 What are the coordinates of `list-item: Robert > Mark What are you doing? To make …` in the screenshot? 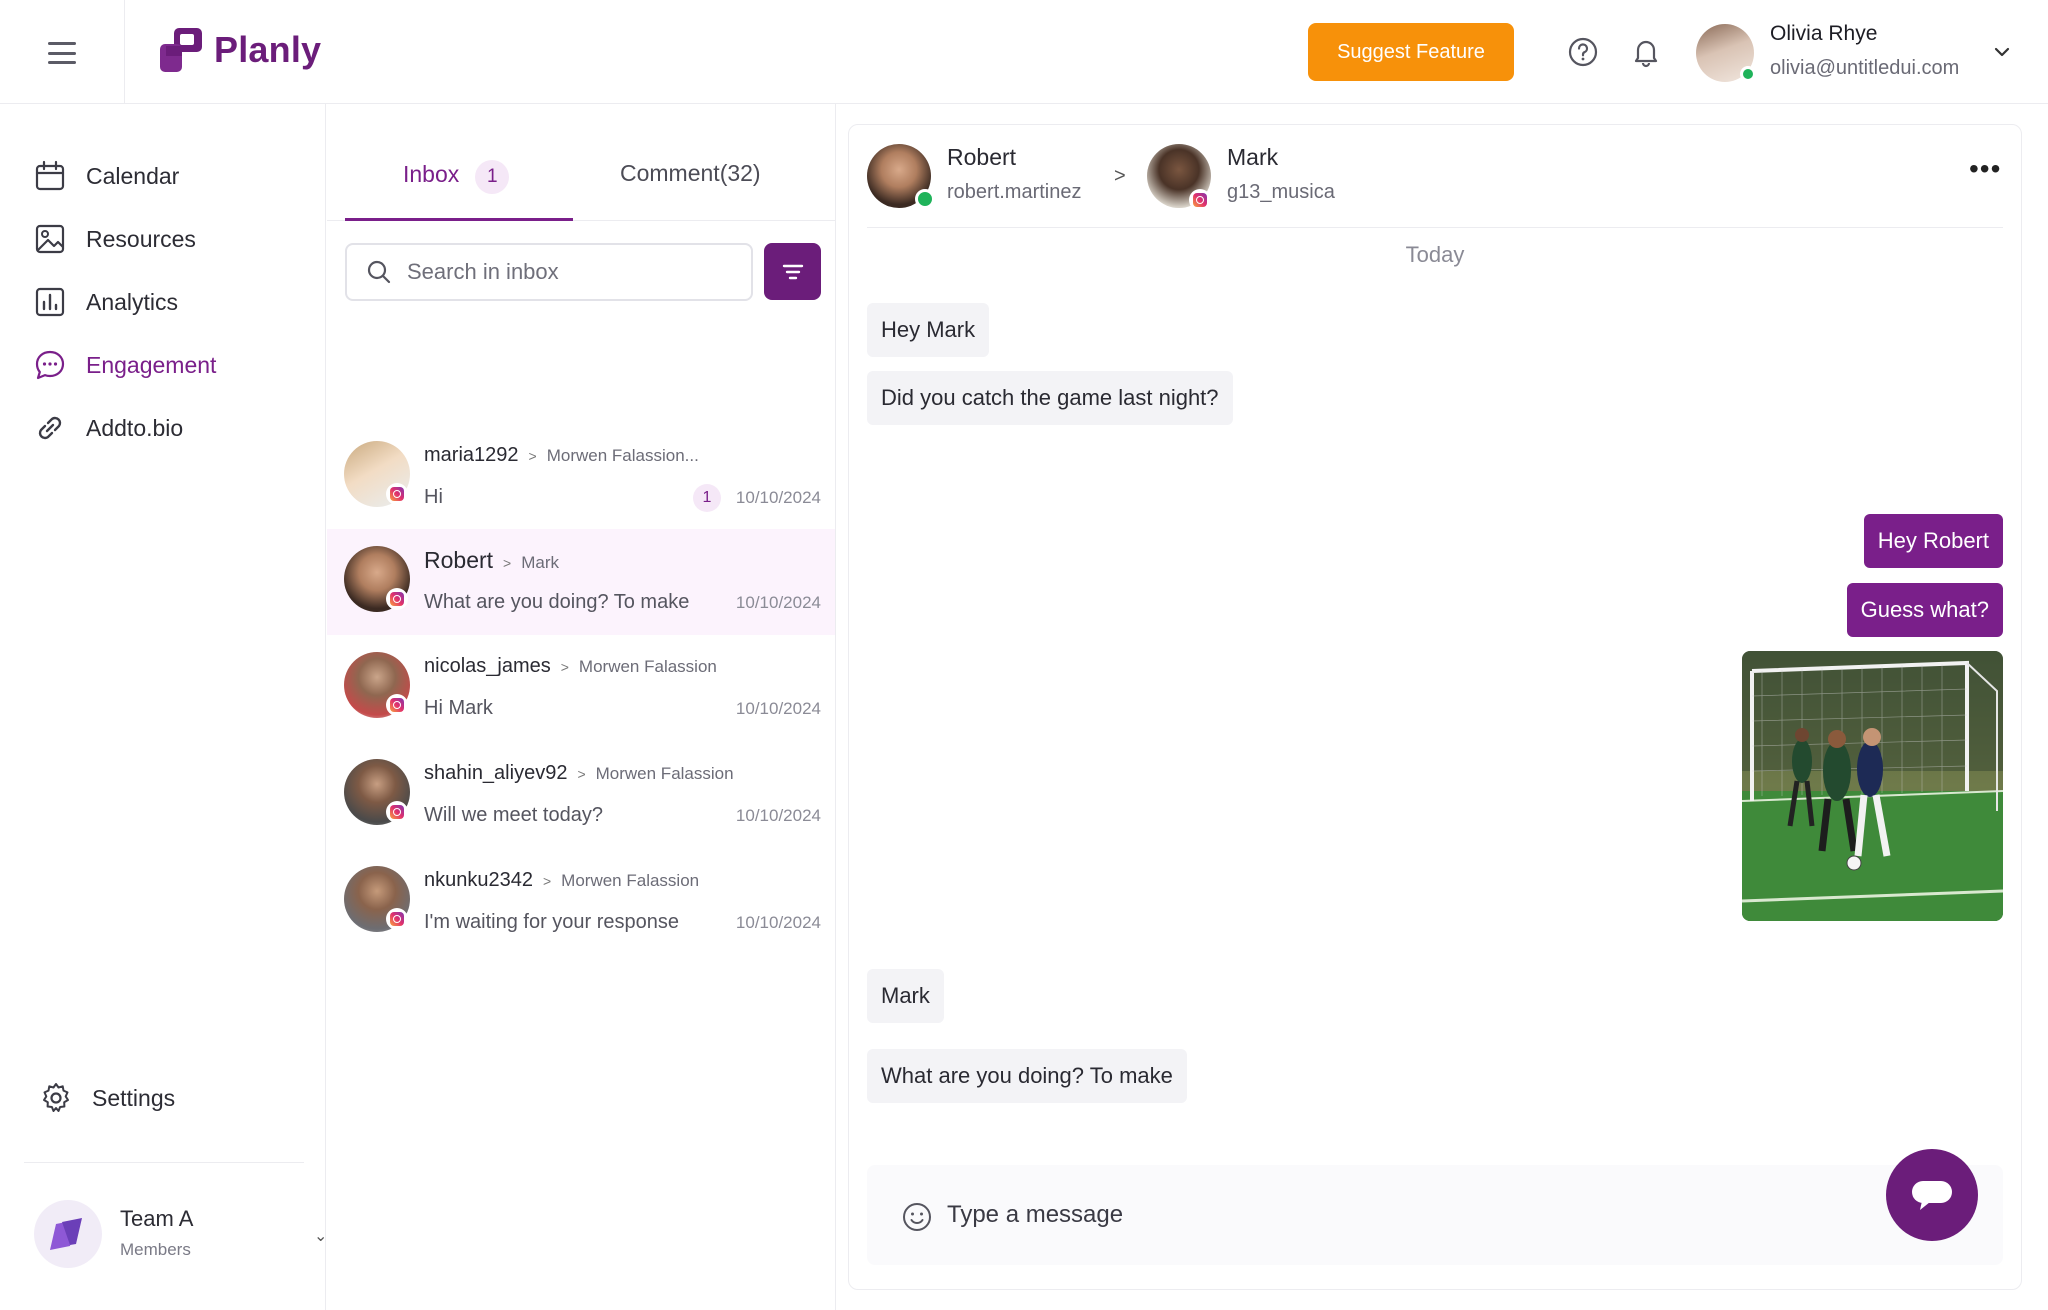 It's located at (581, 582).